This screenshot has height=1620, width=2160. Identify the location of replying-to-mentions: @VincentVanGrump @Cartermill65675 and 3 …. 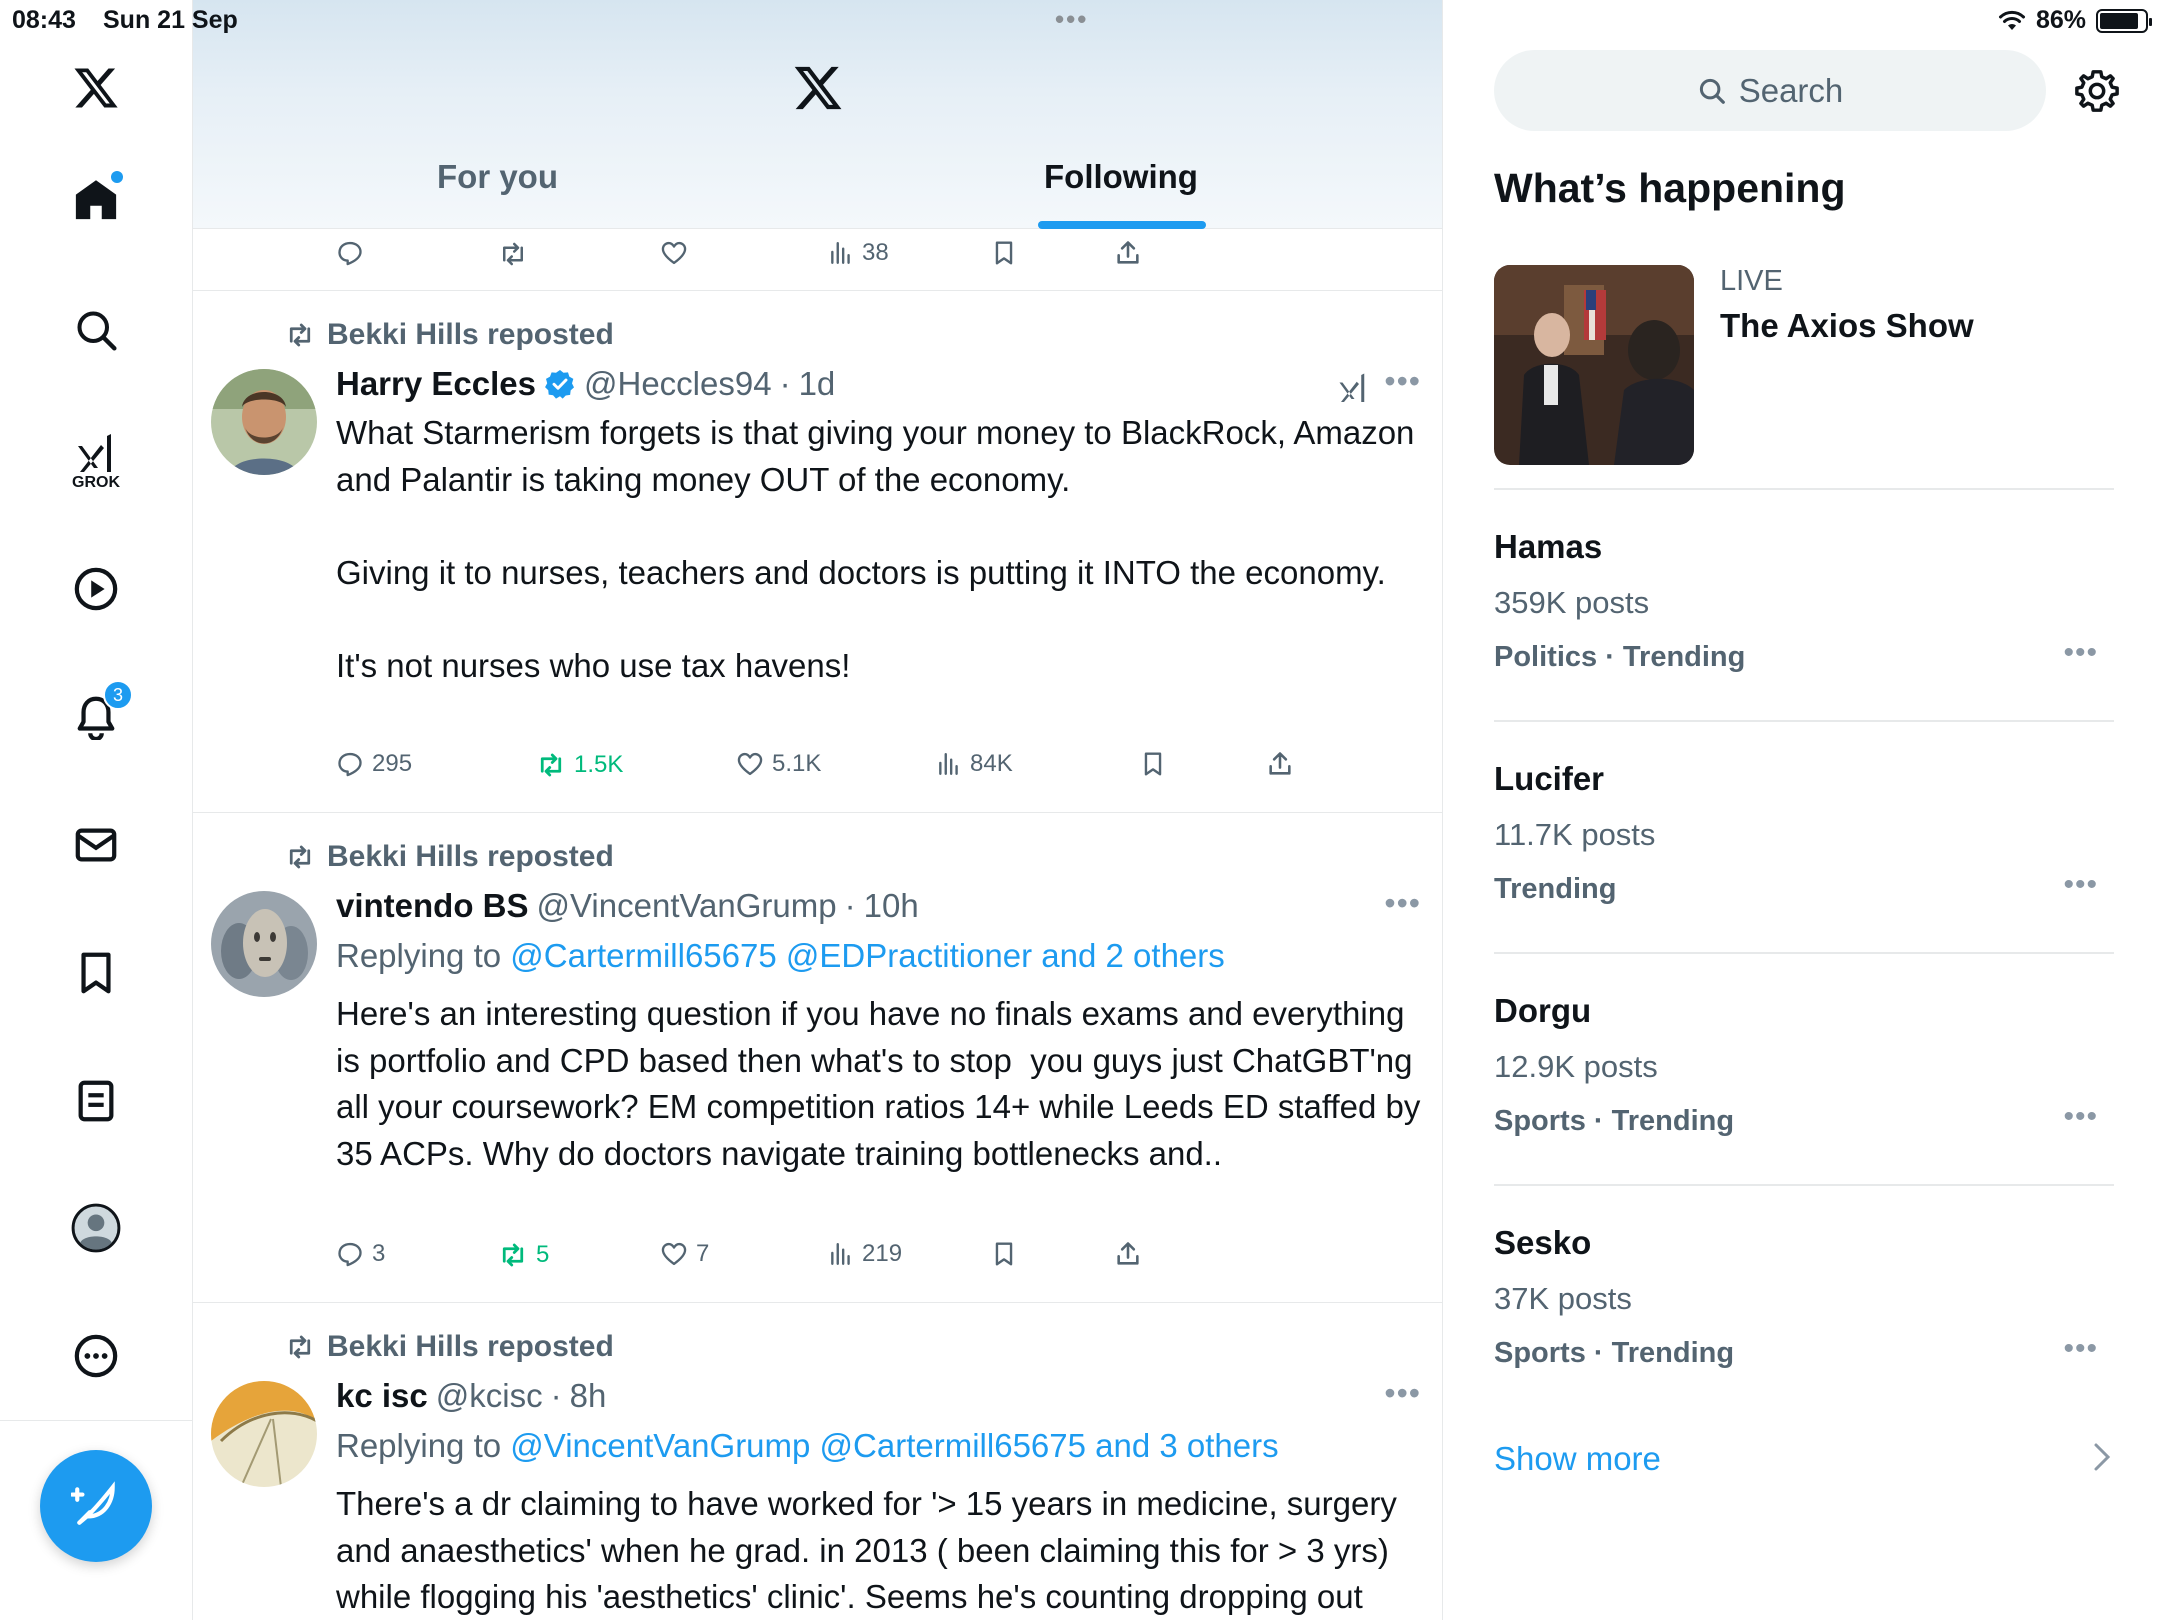
(894, 1445).